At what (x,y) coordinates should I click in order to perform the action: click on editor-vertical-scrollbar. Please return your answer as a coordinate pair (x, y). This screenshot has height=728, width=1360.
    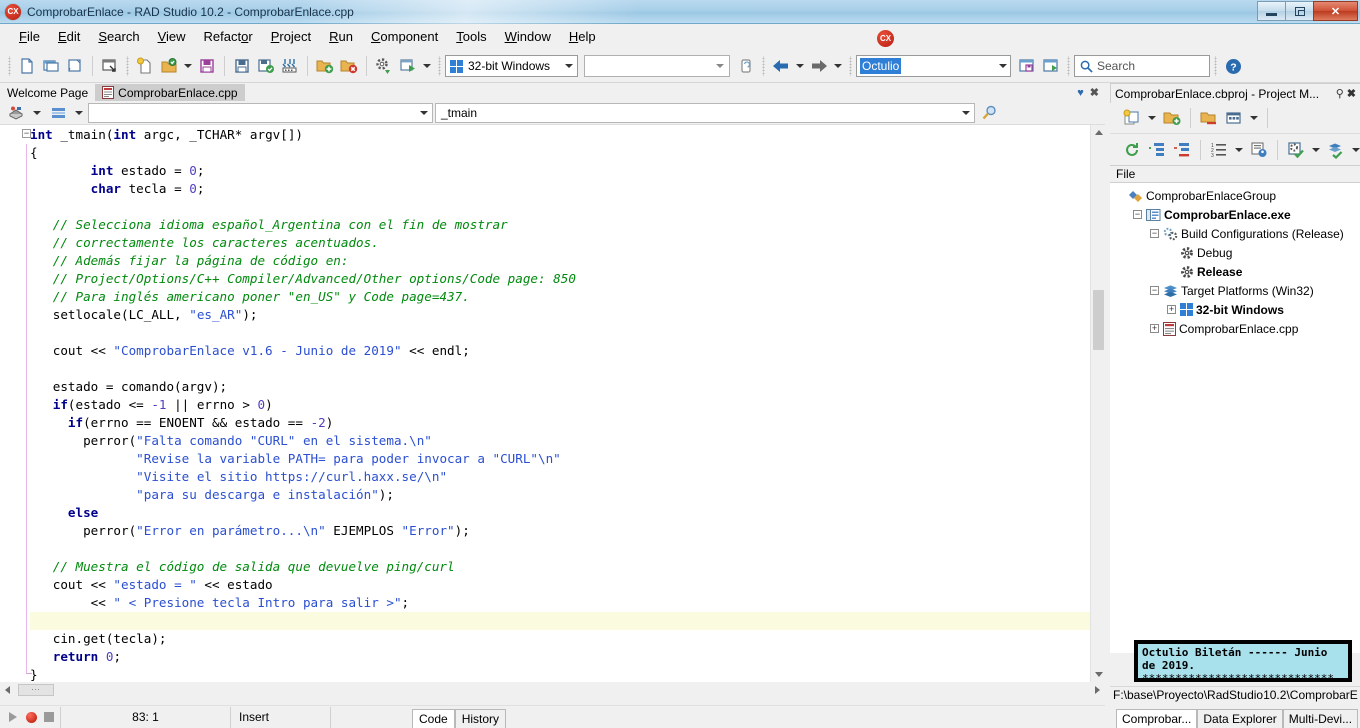
    Looking at the image, I should click on (1097, 403).